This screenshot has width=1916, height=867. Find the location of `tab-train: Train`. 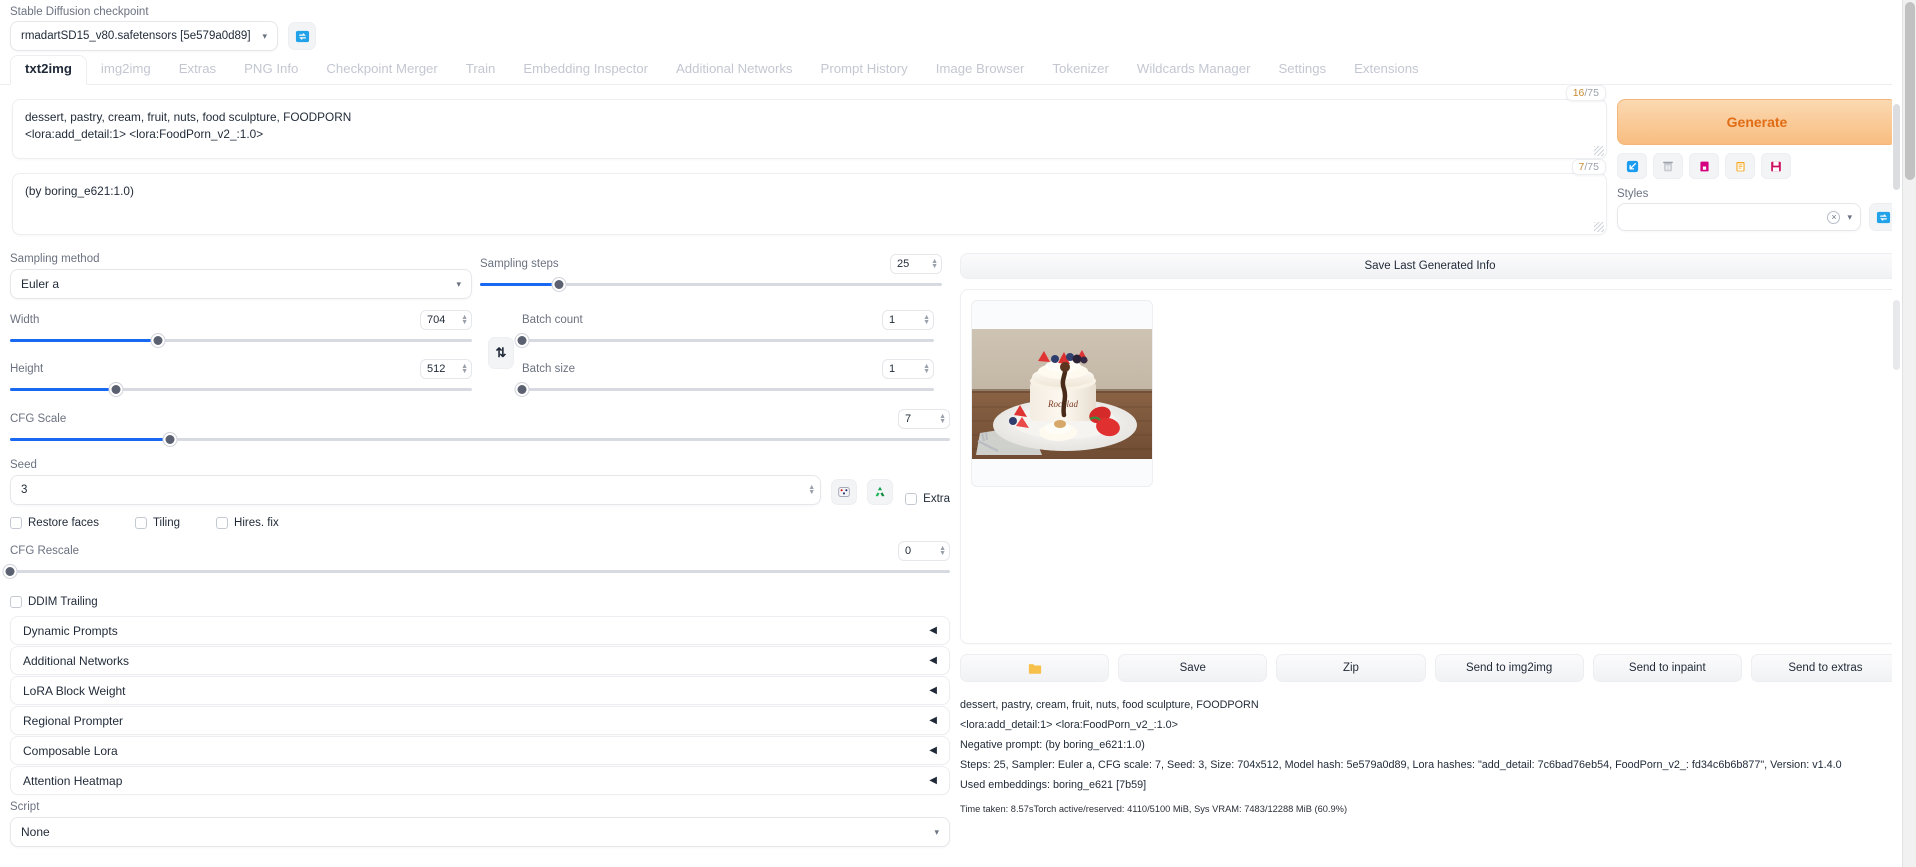

tab-train: Train is located at coordinates (481, 70).